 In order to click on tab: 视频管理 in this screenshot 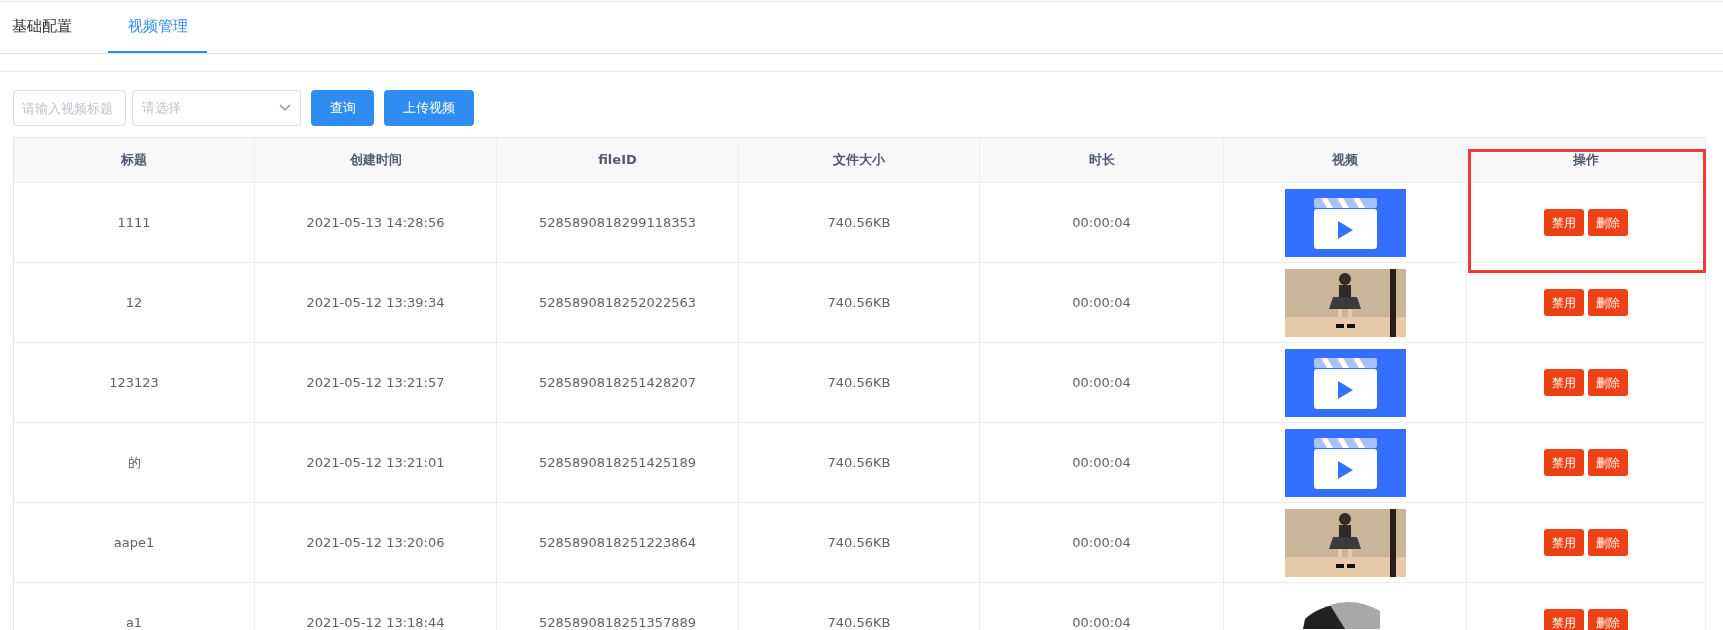, I will do `click(157, 27)`.